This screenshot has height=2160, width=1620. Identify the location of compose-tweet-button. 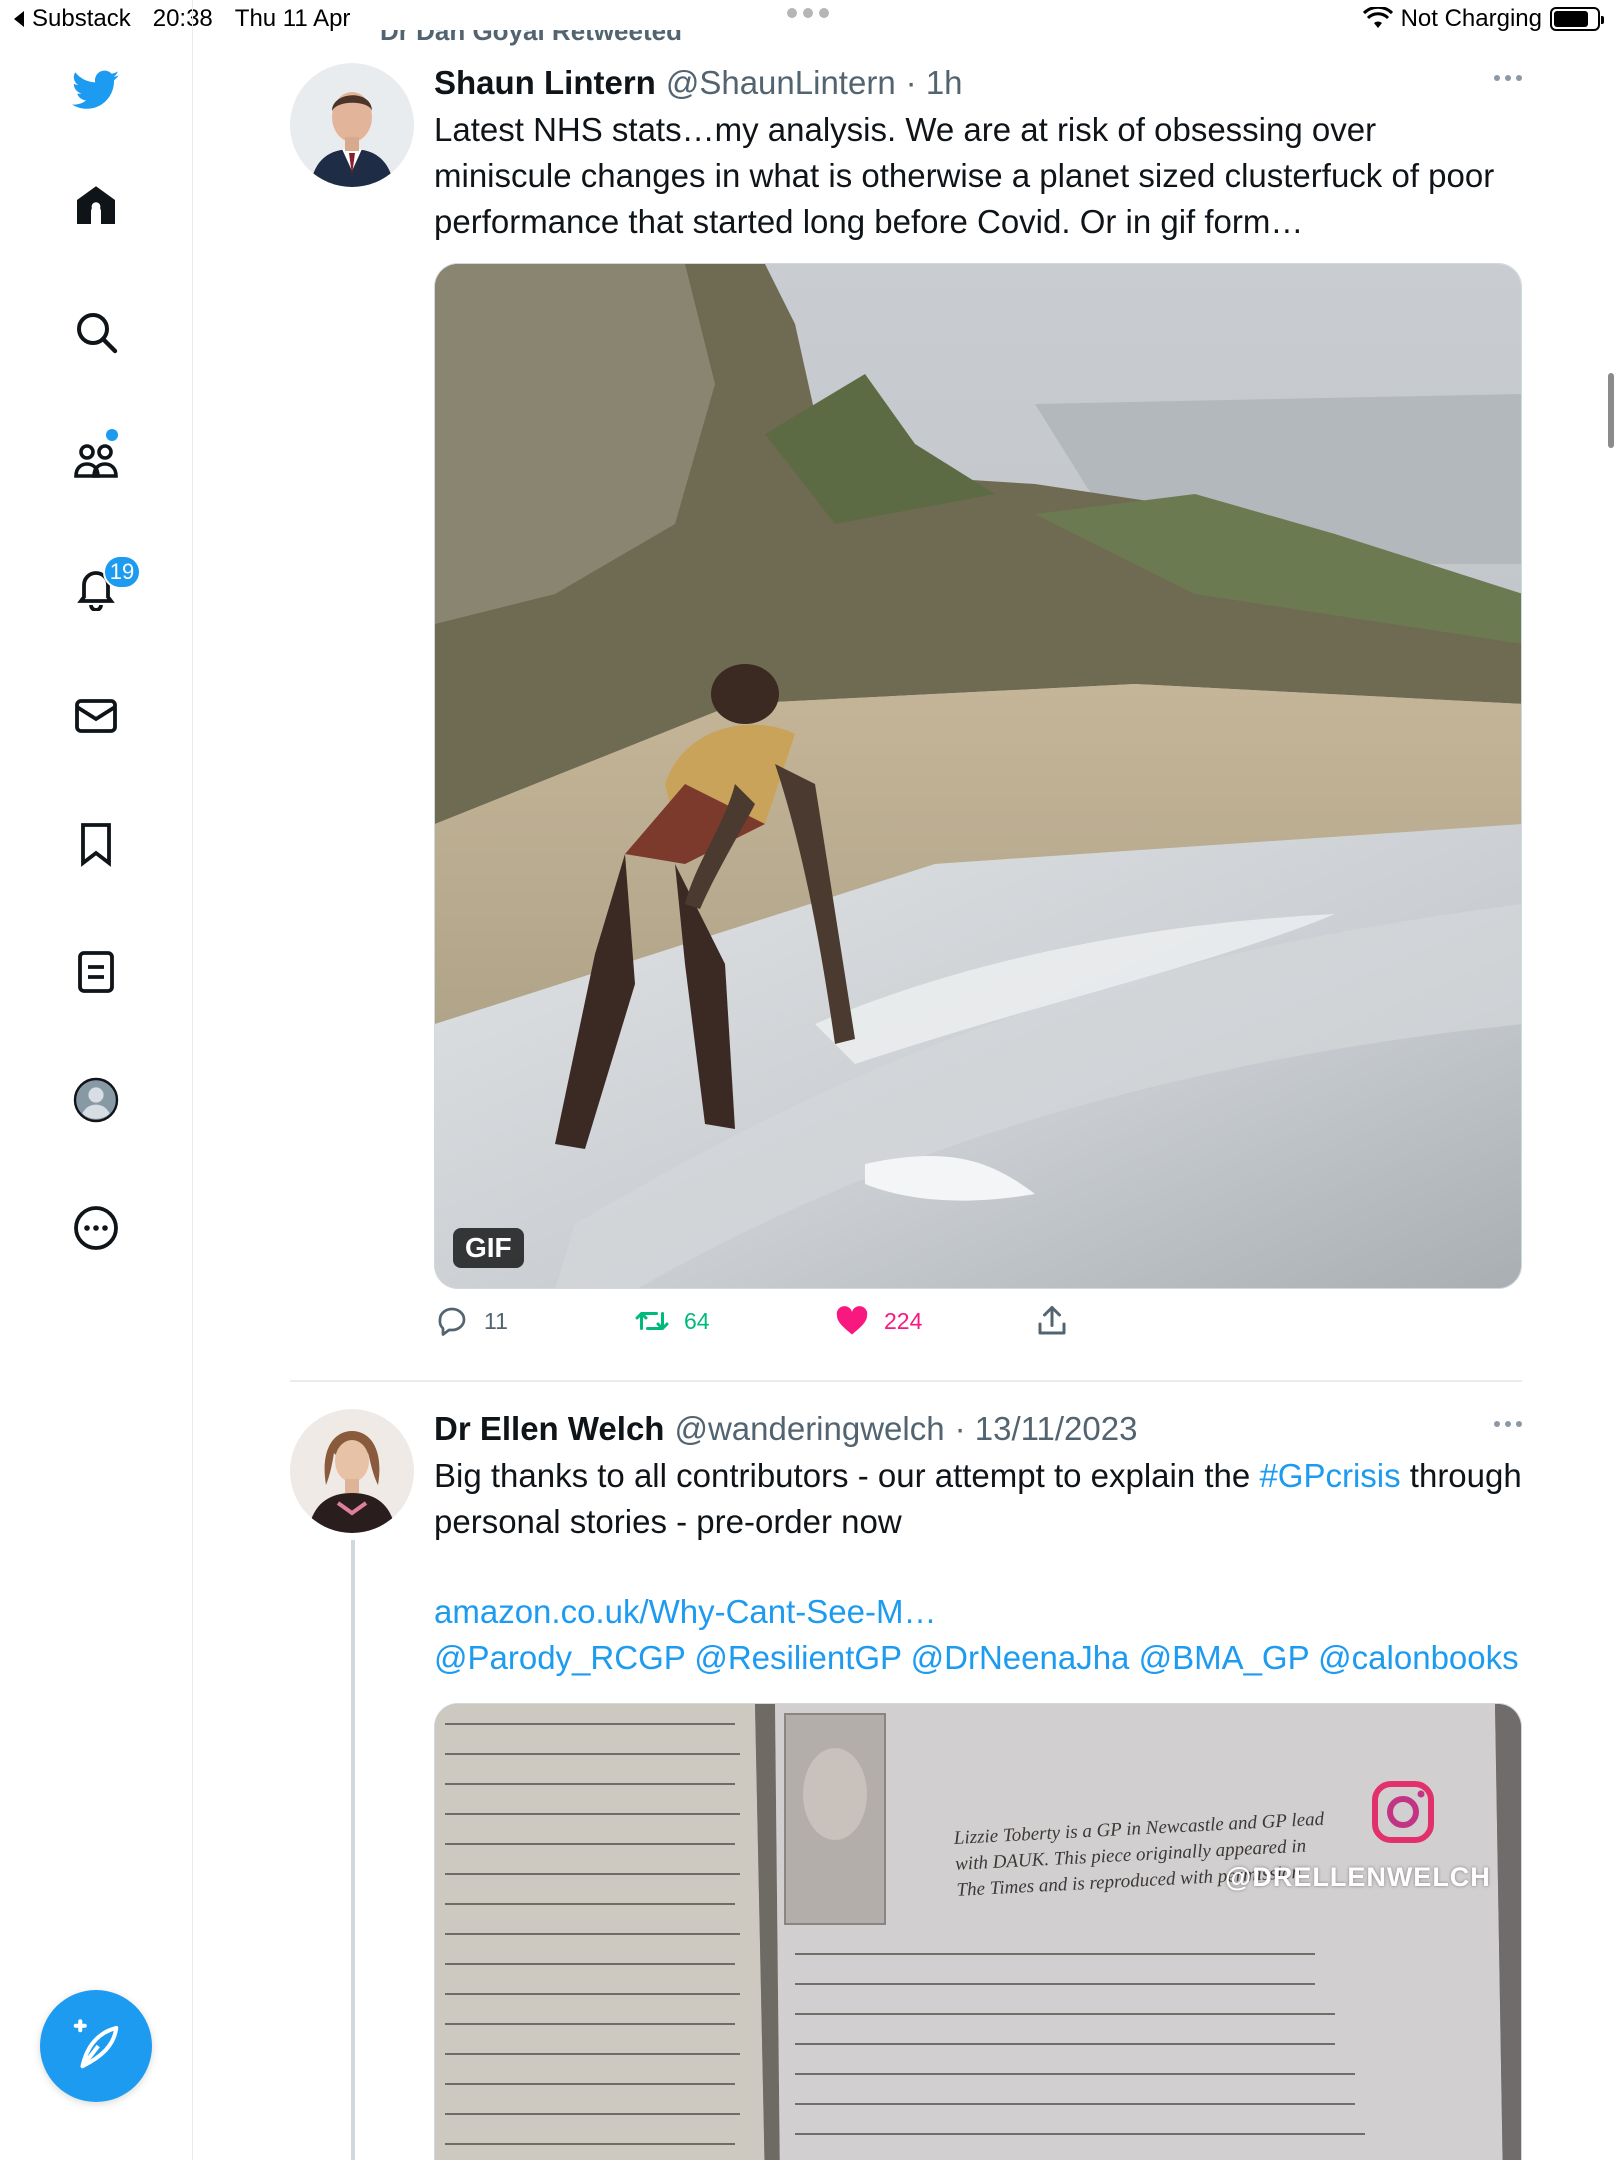
(96, 2046).